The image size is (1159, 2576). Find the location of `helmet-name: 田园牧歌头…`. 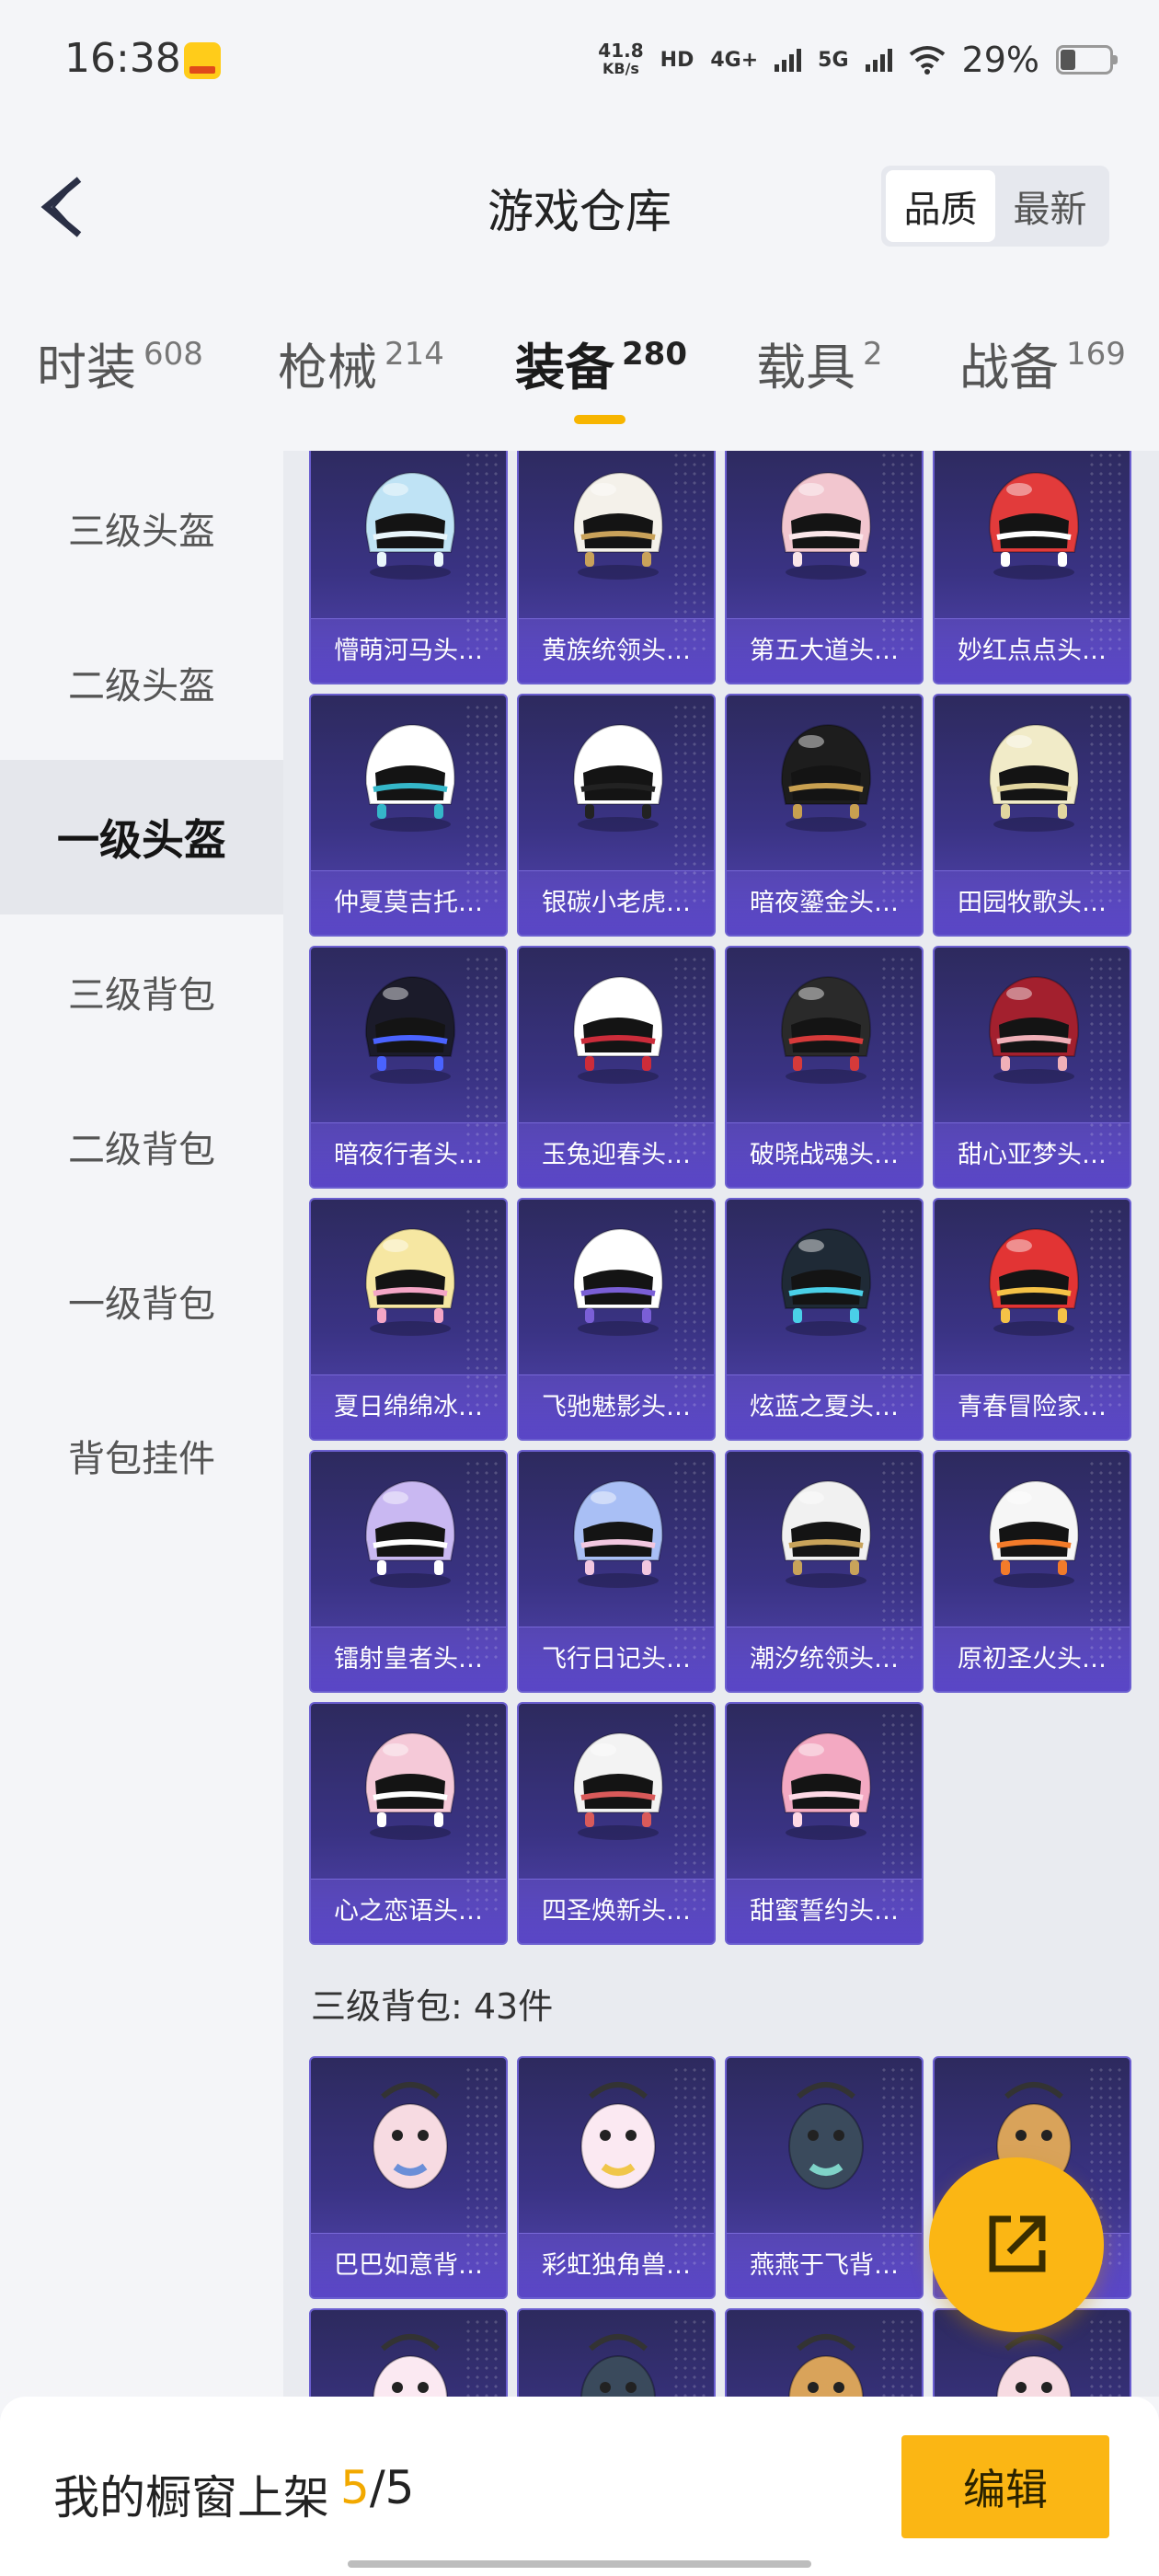

helmet-name: 田园牧歌头… is located at coordinates (1032, 902).